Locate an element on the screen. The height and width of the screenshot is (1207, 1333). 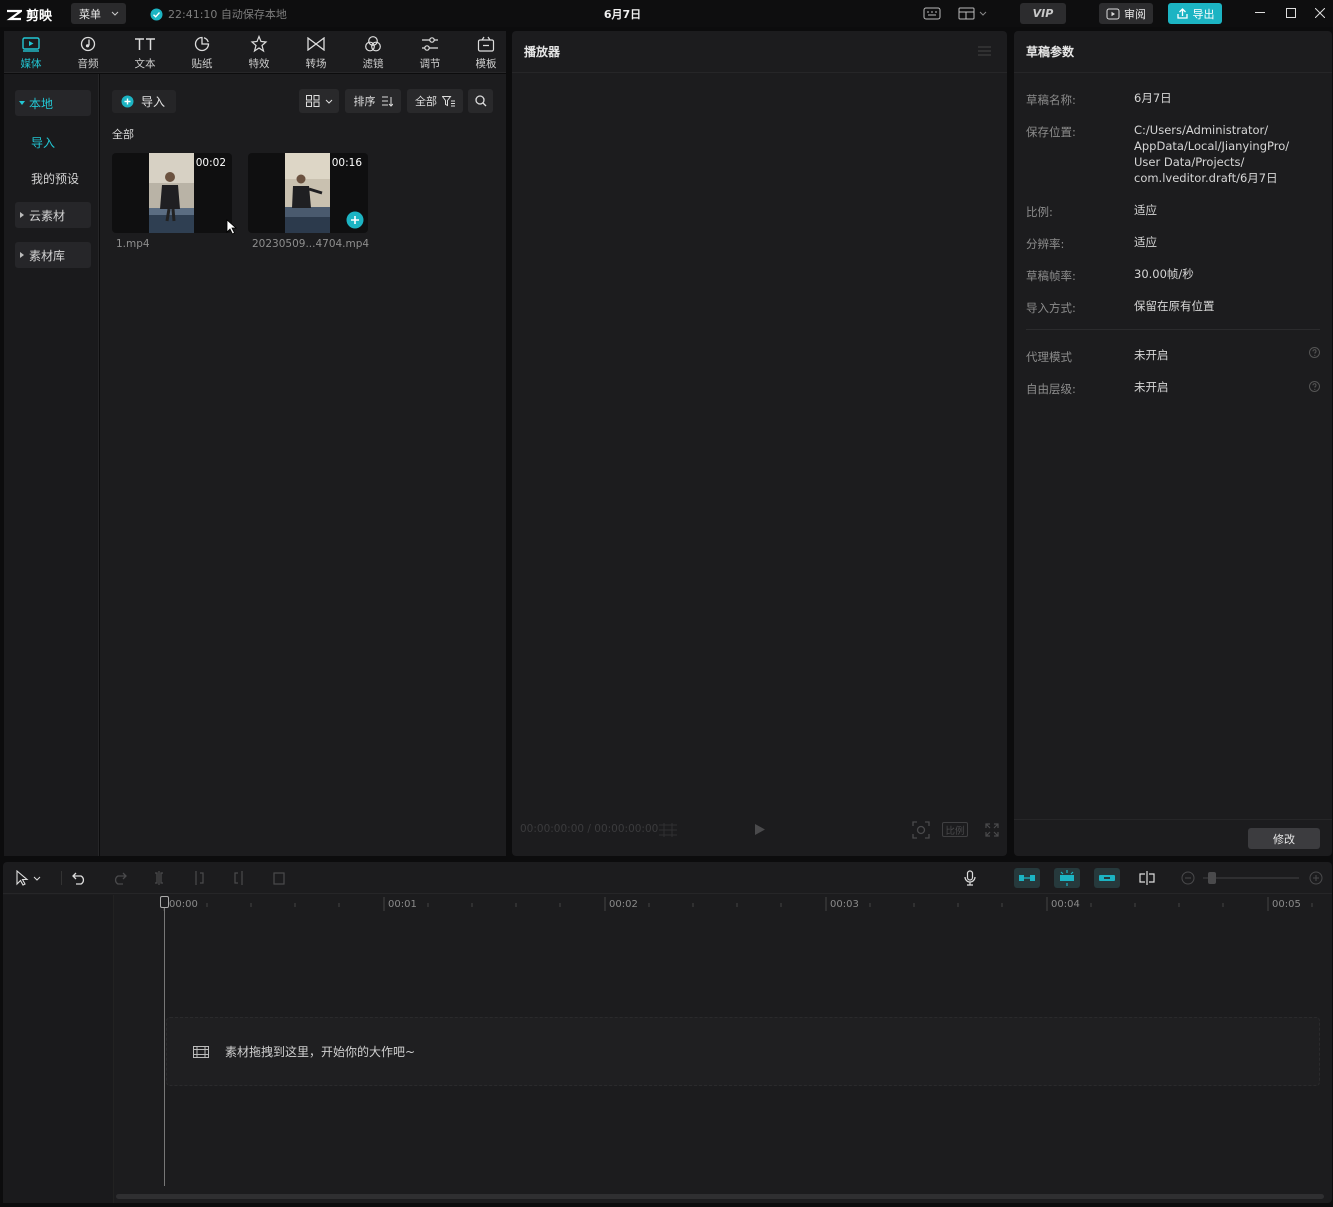
tab-transition: 转场 is located at coordinates (316, 53).